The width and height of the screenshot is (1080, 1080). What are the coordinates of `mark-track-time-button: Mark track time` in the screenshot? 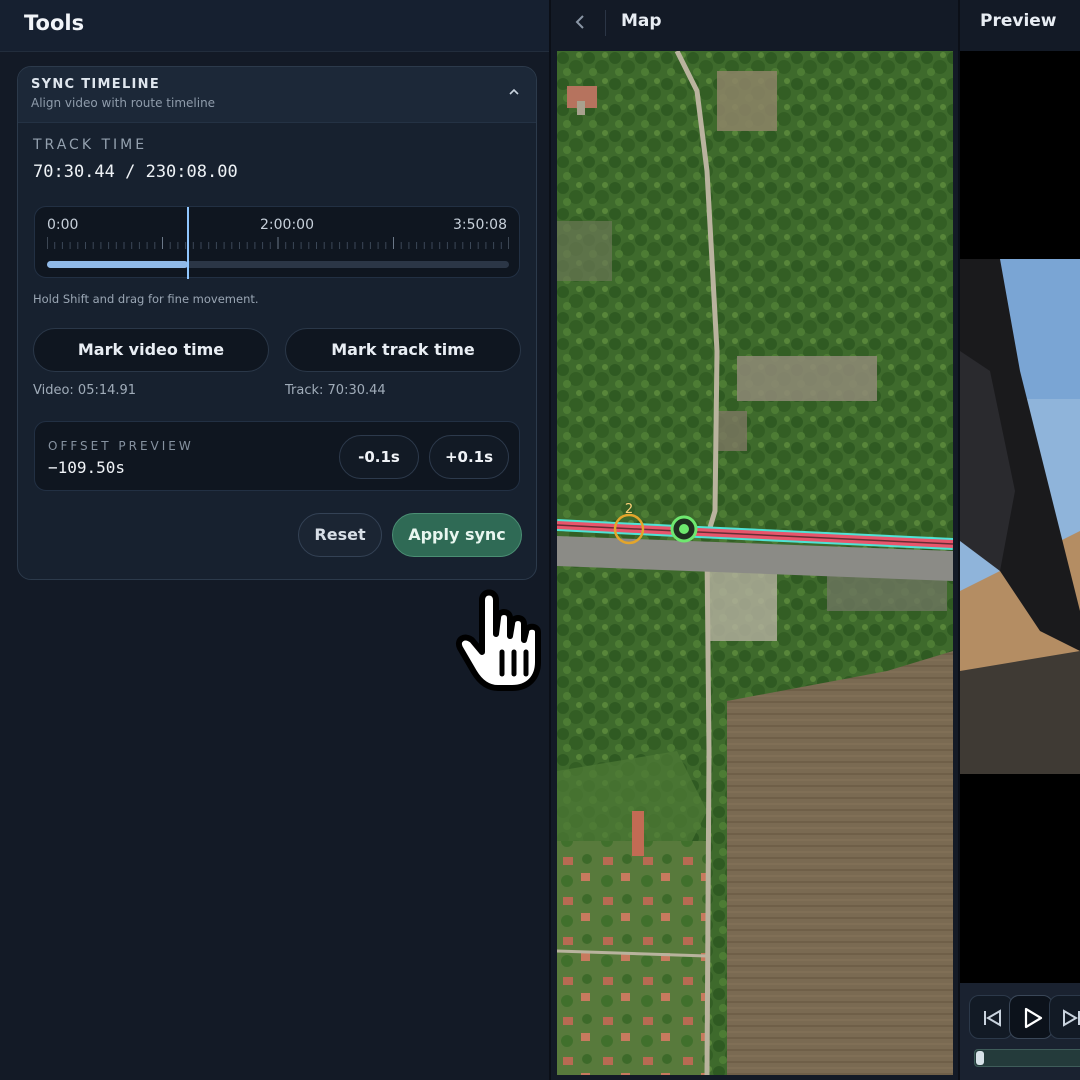 It's located at (403, 350).